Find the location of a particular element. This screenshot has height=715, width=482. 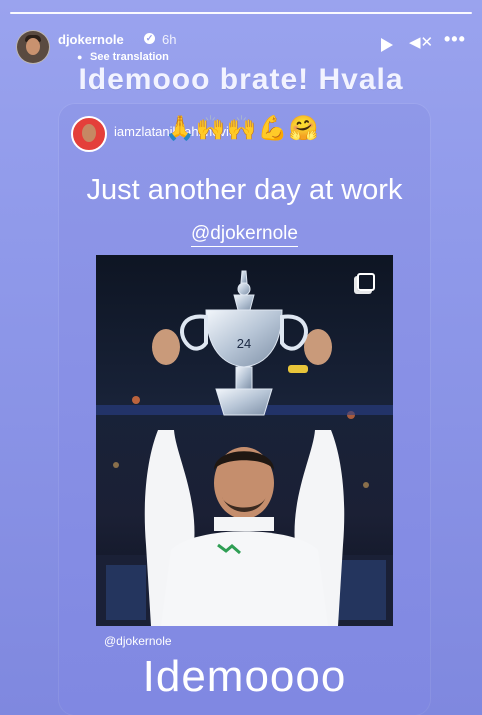

gallery-icon is located at coordinates (366, 282).